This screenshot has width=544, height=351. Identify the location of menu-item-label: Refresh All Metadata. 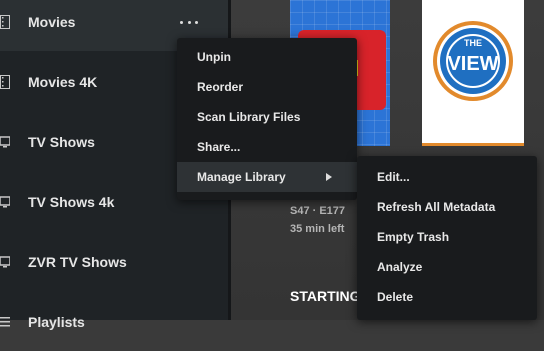
(436, 207).